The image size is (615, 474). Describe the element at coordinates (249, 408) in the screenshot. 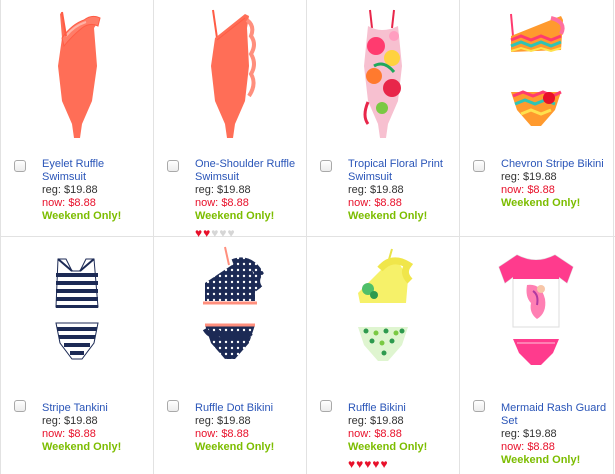

I see `product-name-link: Ruffle Dot Bikini` at that location.